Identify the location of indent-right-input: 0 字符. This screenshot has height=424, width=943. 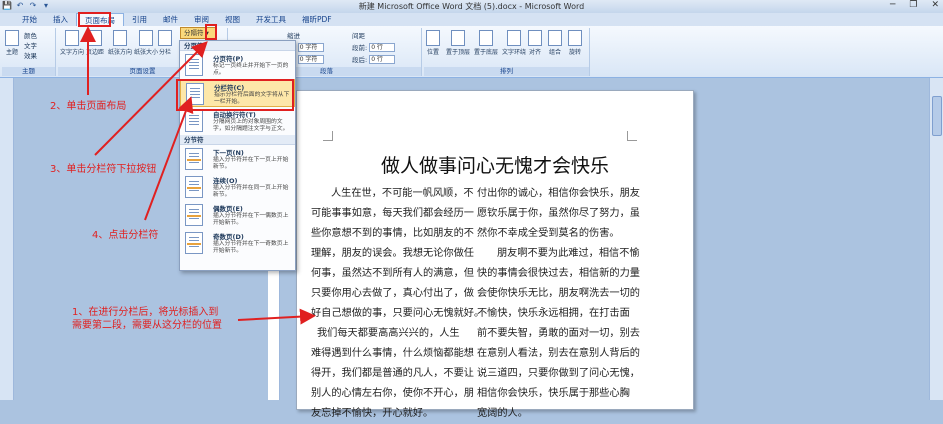
(310, 59).